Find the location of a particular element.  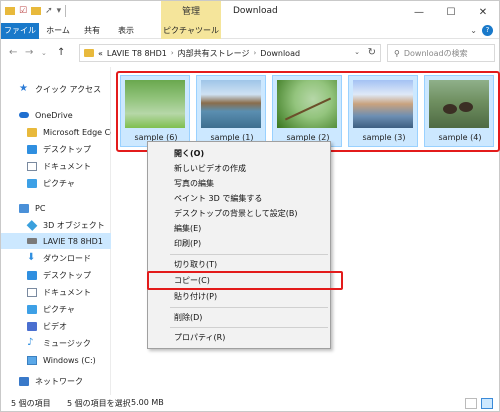

pin-icon: ➚ is located at coordinates (49, 11).